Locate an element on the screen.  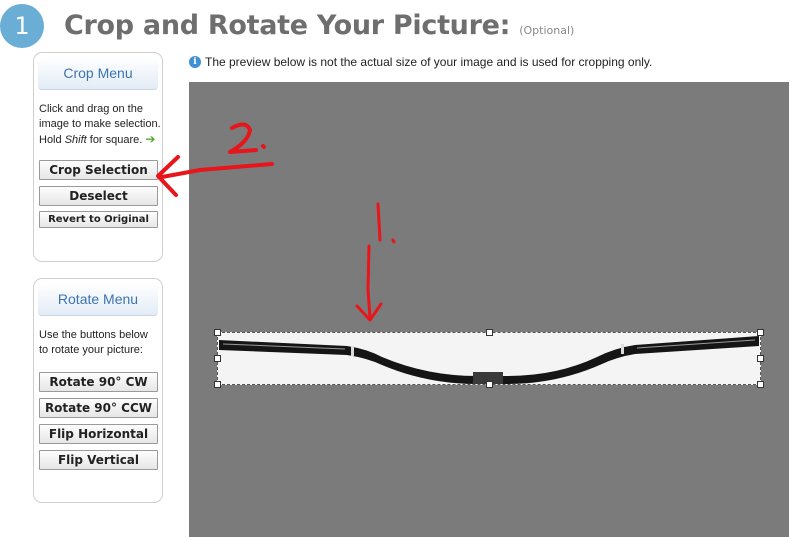
rotate-ccw-button: Rotate 90° CCW is located at coordinates (98, 408).